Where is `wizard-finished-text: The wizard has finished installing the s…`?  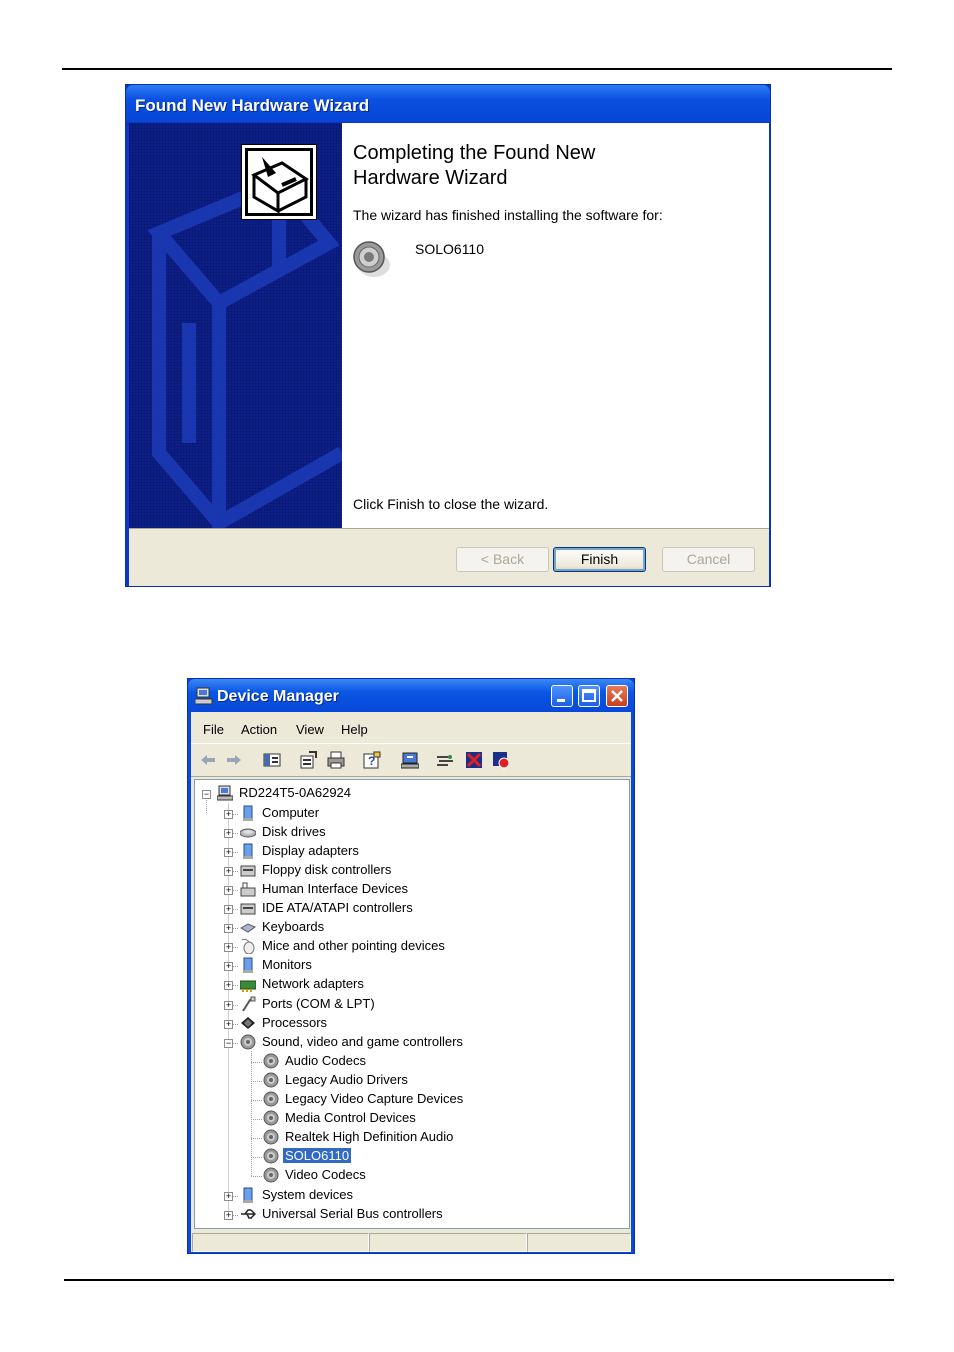 wizard-finished-text: The wizard has finished installing the s… is located at coordinates (508, 215).